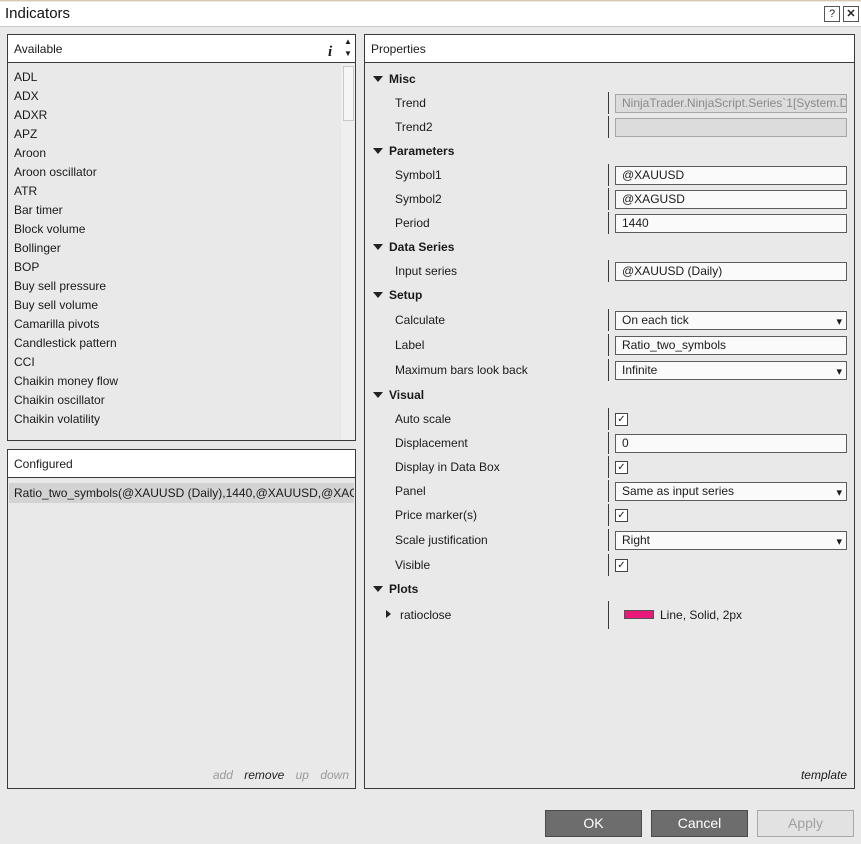  What do you see at coordinates (609, 295) in the screenshot?
I see `category-setup: Setup` at bounding box center [609, 295].